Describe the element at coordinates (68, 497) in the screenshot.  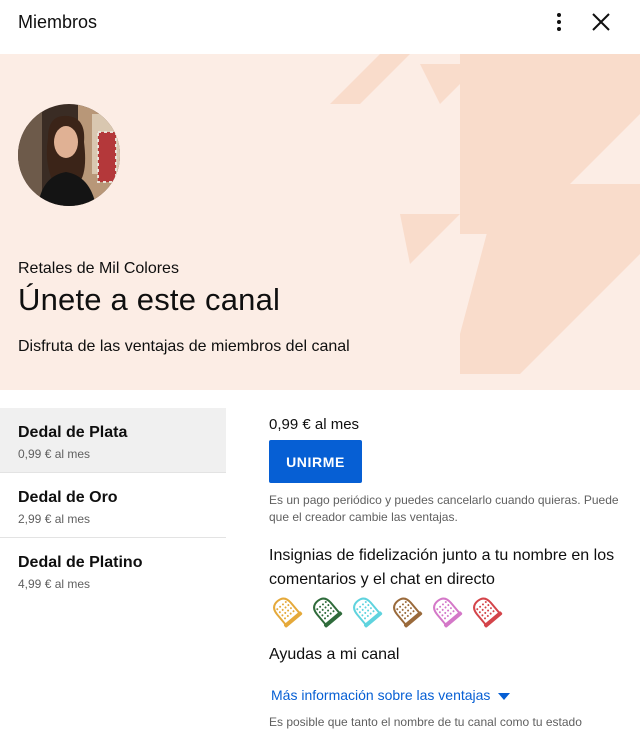
I see `tier-name: Dedal de Oro` at that location.